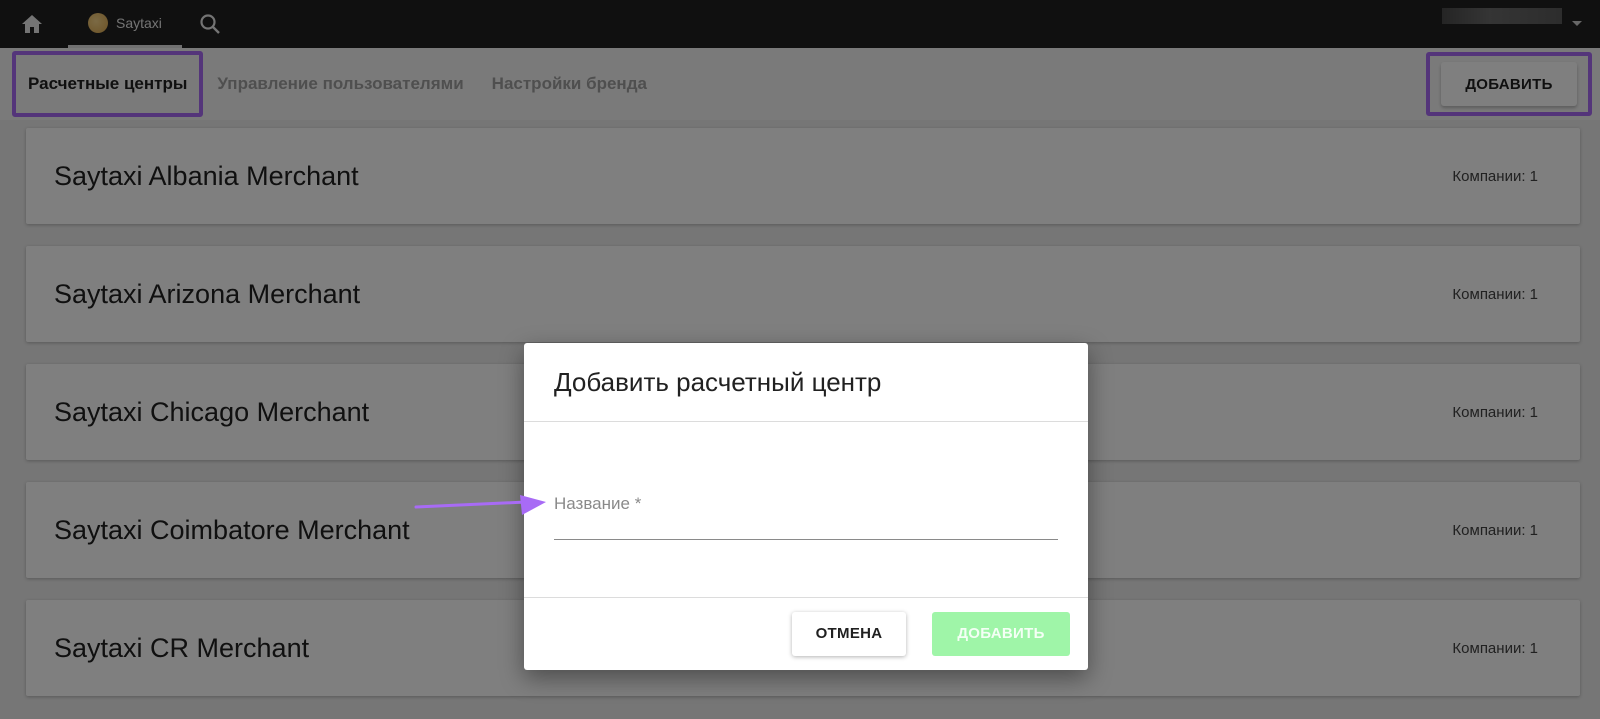 The image size is (1600, 719). I want to click on dialog-body: Название *, so click(806, 510).